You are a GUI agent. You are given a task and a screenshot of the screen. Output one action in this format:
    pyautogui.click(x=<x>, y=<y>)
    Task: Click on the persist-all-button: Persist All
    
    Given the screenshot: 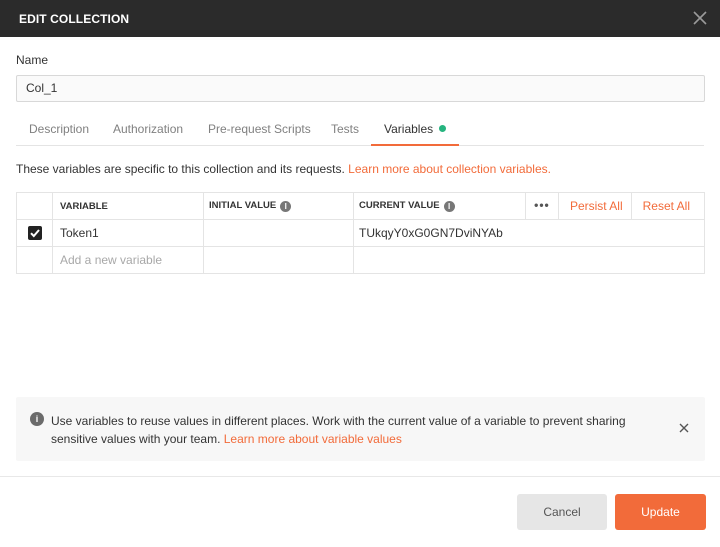 What is the action you would take?
    pyautogui.click(x=594, y=206)
    